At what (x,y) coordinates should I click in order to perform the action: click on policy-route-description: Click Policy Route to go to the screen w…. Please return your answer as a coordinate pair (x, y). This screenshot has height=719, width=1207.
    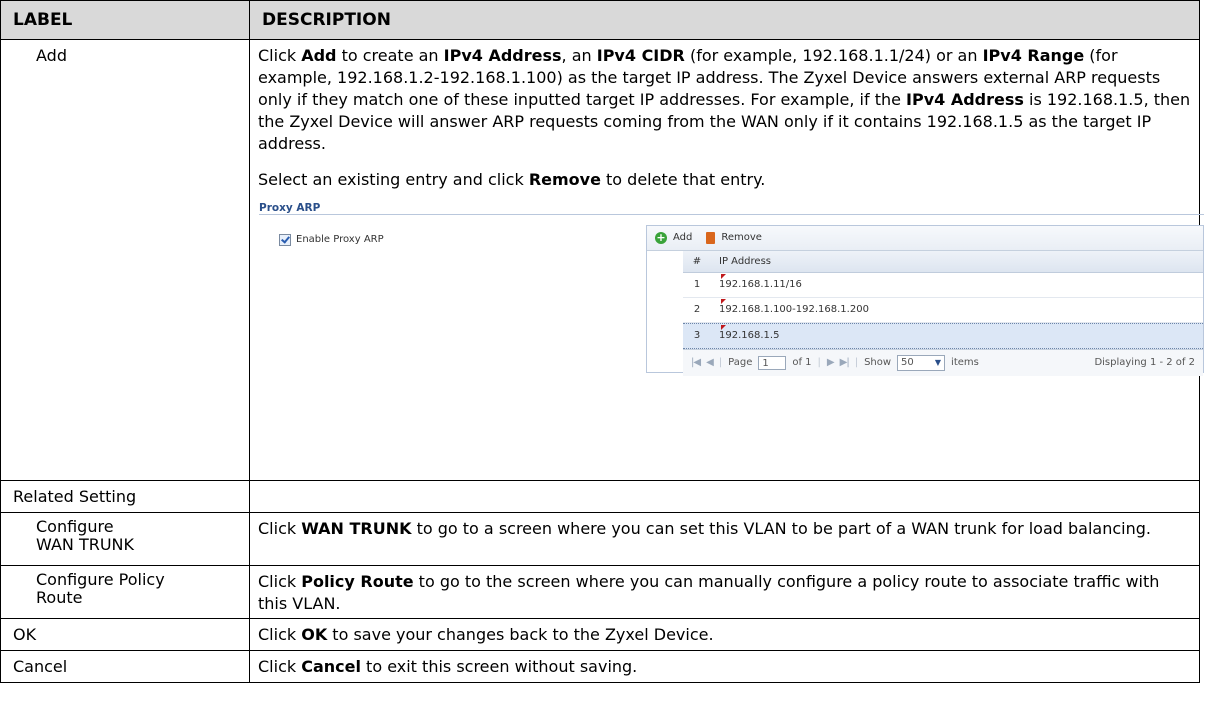
    Looking at the image, I should click on (724, 592).